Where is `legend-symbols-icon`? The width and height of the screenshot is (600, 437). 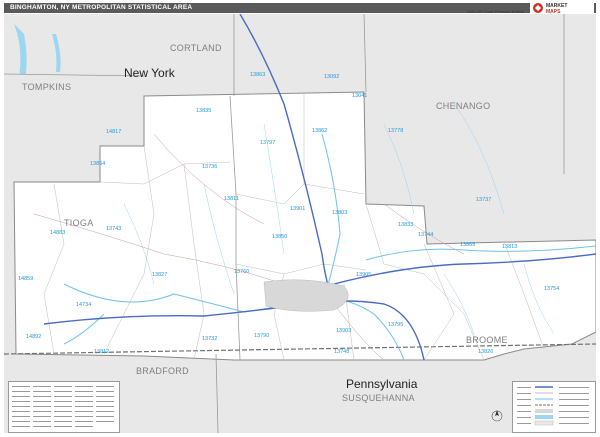
legend-symbols-icon is located at coordinates (553, 406).